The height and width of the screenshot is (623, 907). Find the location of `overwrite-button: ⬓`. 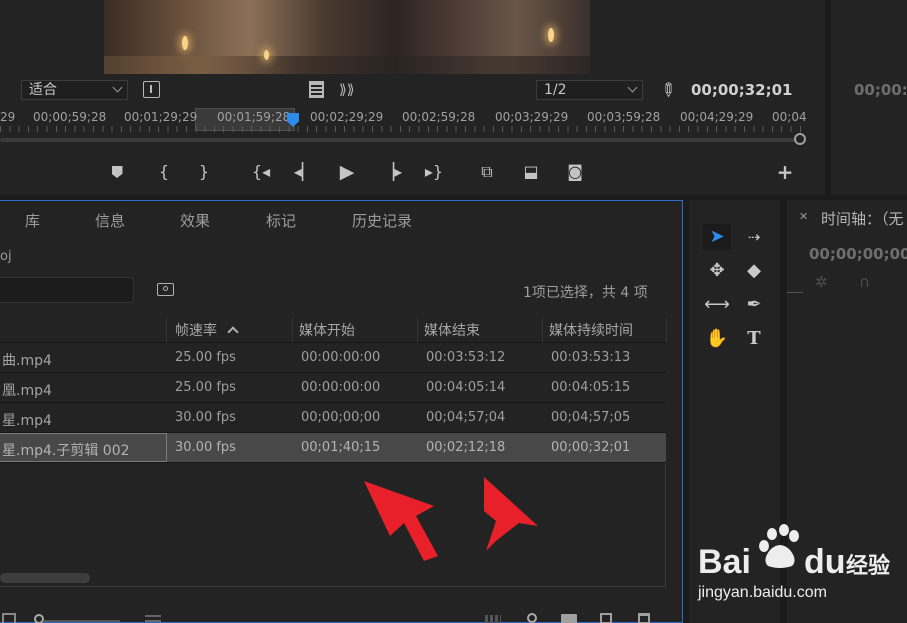

overwrite-button: ⬓ is located at coordinates (531, 172).